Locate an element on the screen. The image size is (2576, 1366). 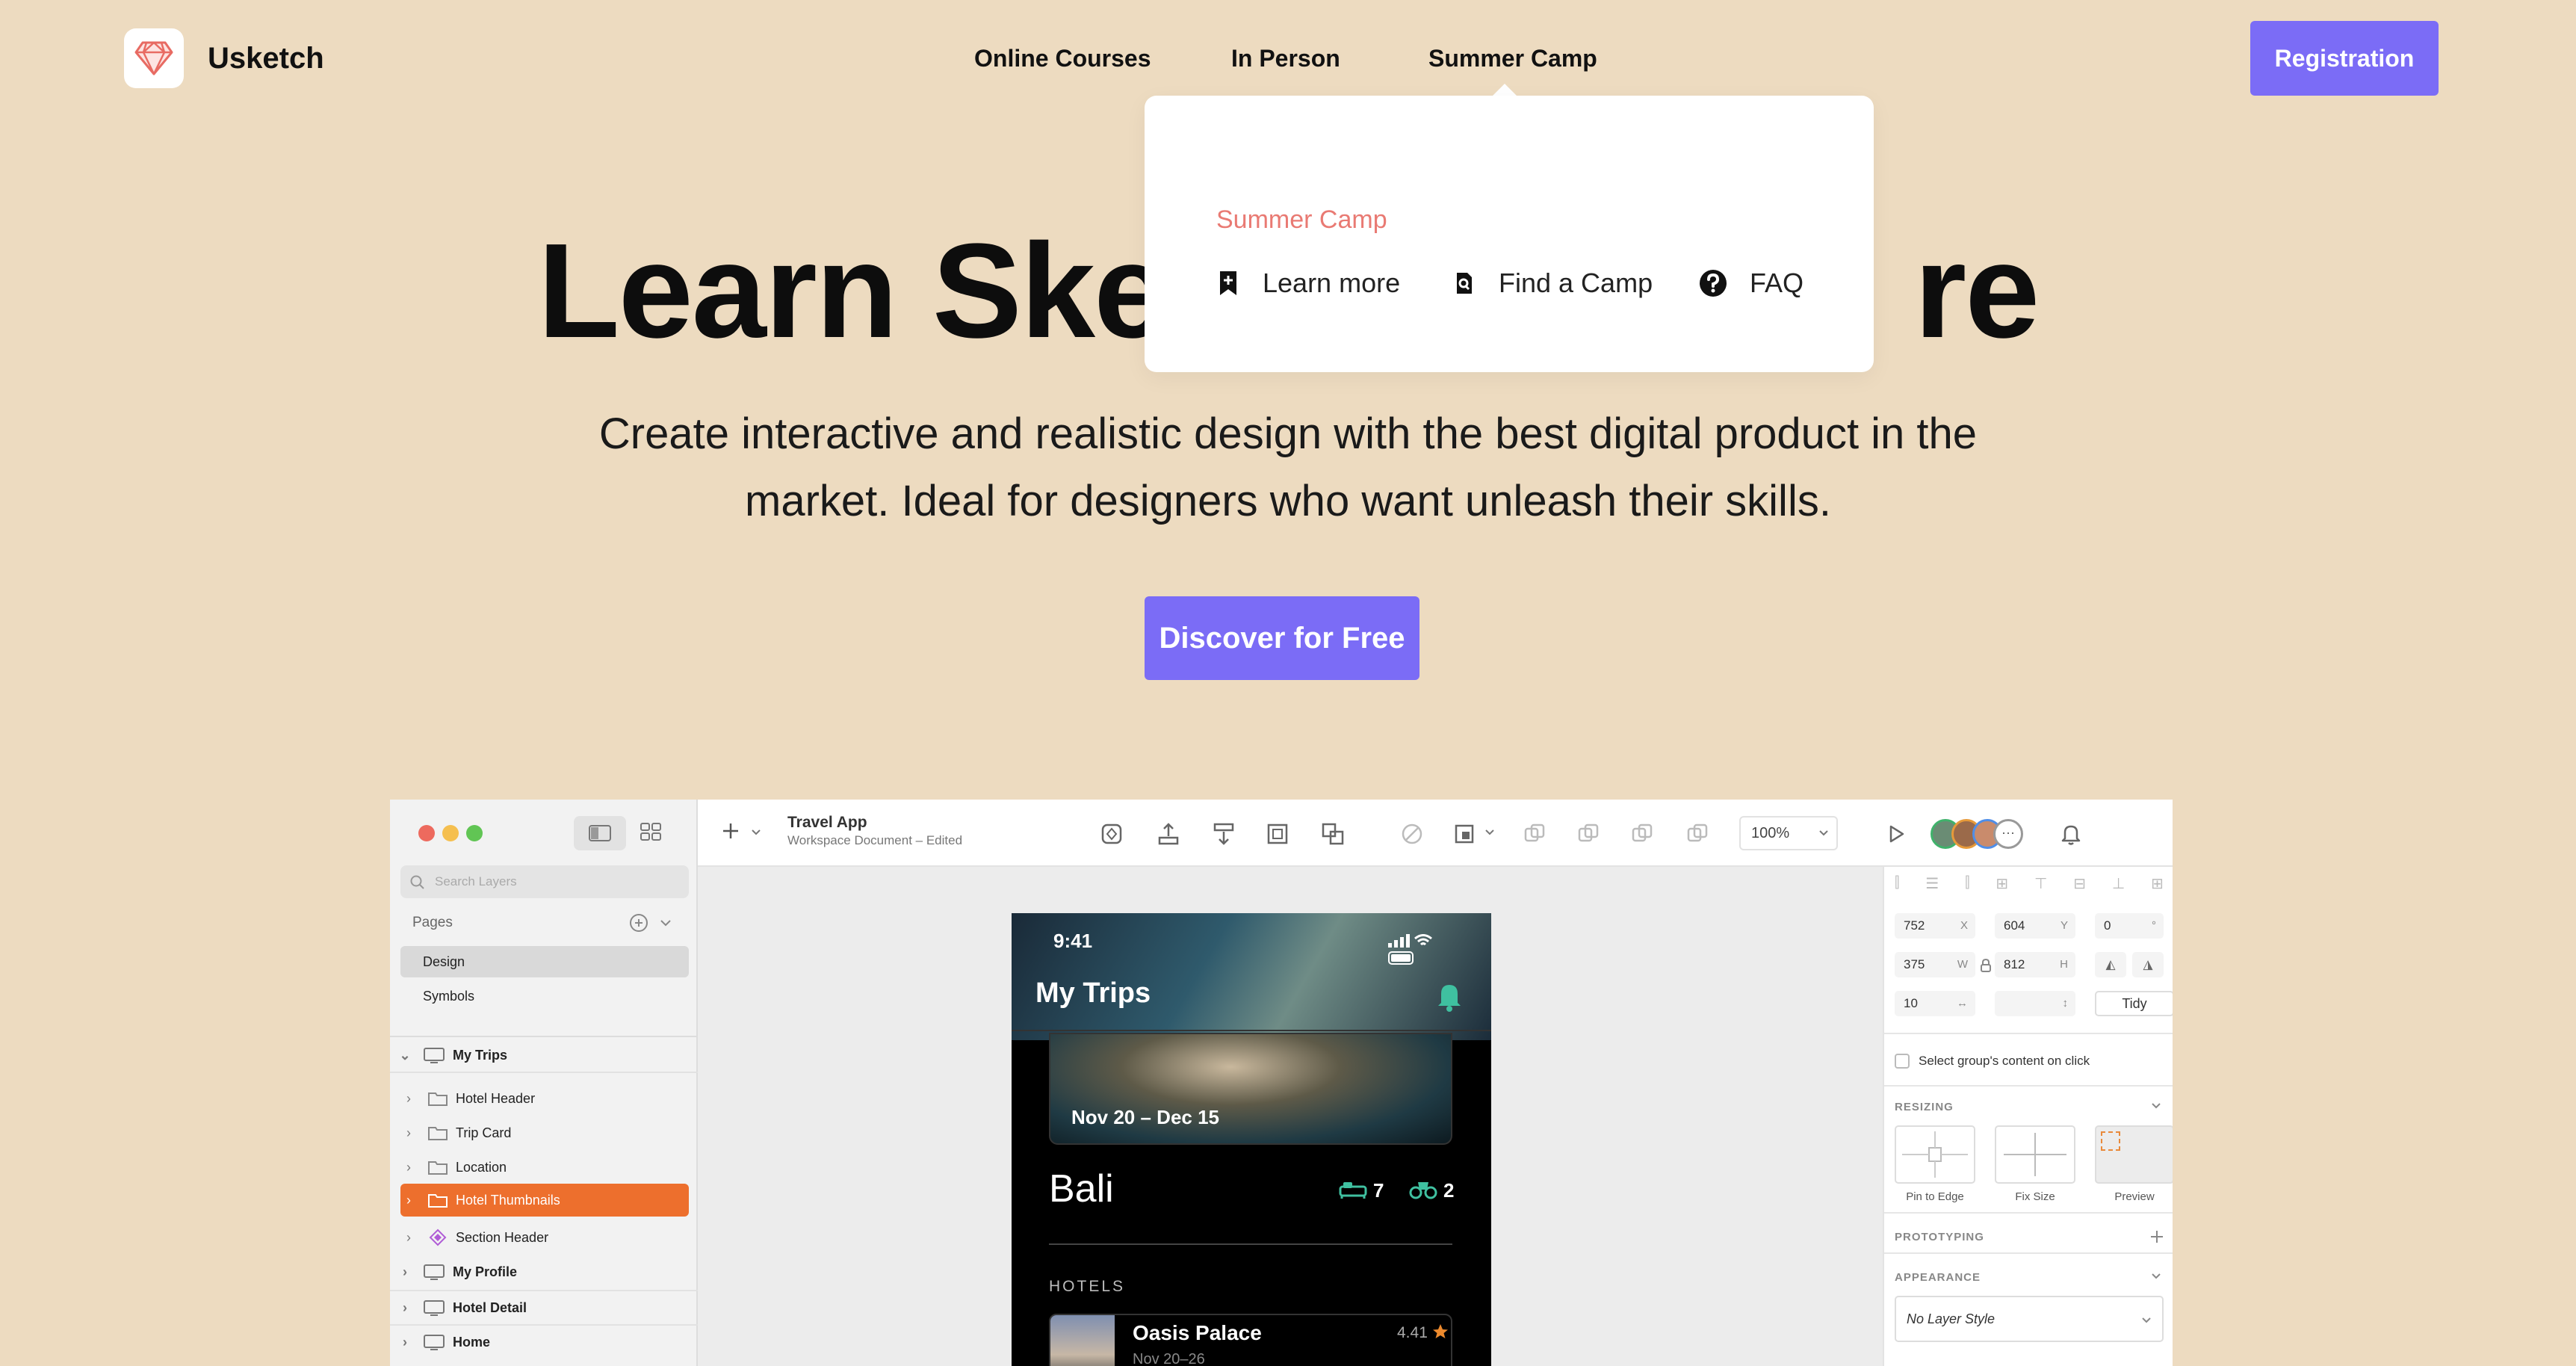
spacing-v-field: ↕ is located at coordinates (2035, 1004).